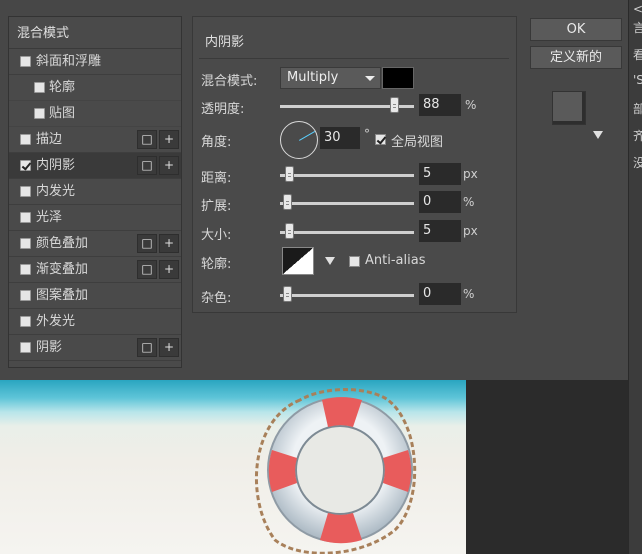 The image size is (642, 554). I want to click on lifebuoy-image, so click(336, 471).